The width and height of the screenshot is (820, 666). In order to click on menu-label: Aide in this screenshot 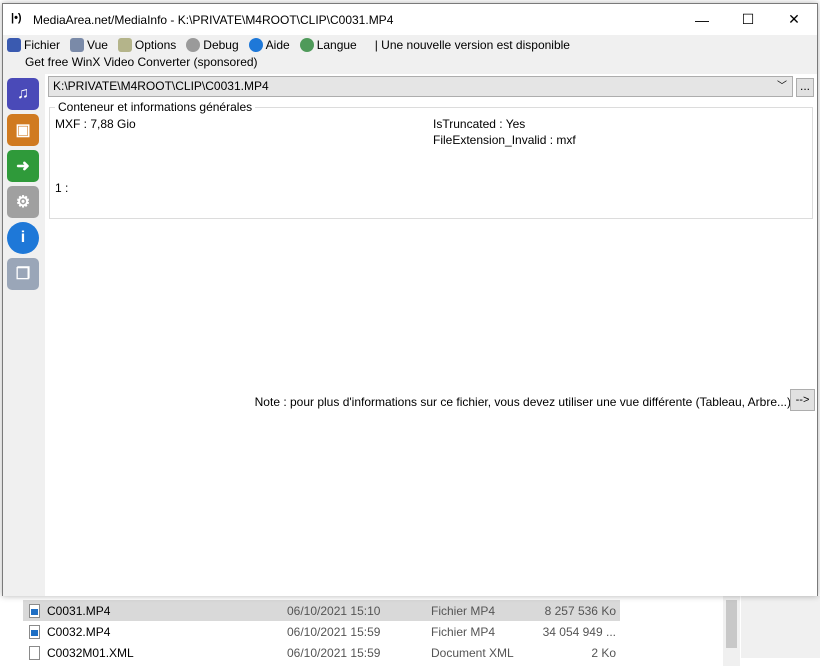, I will do `click(277, 45)`.